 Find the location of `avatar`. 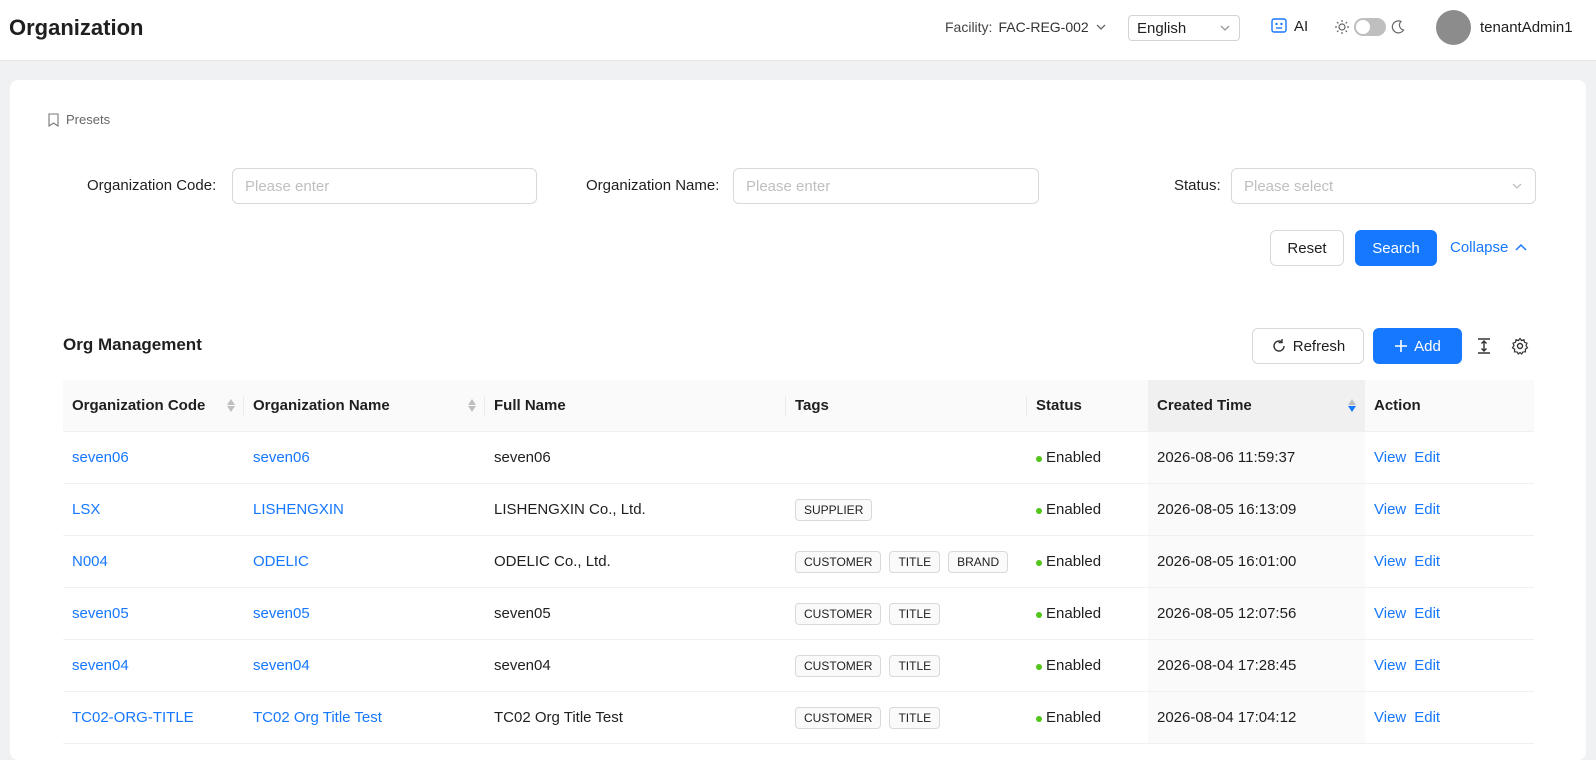

avatar is located at coordinates (1453, 27).